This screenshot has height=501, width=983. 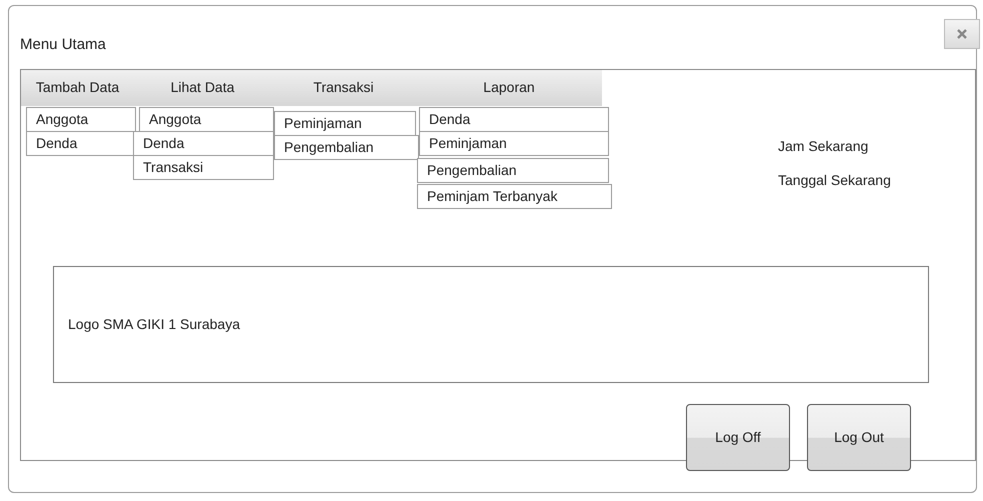 What do you see at coordinates (834, 180) in the screenshot?
I see `info-label: Tanggal Sekarang` at bounding box center [834, 180].